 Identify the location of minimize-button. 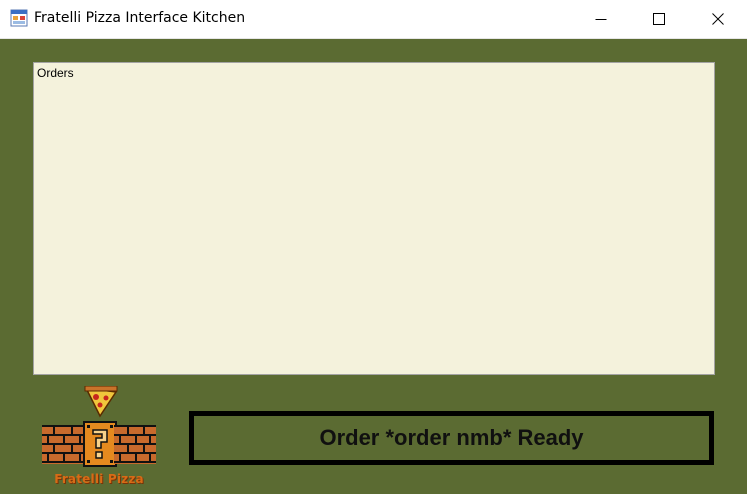
(601, 19).